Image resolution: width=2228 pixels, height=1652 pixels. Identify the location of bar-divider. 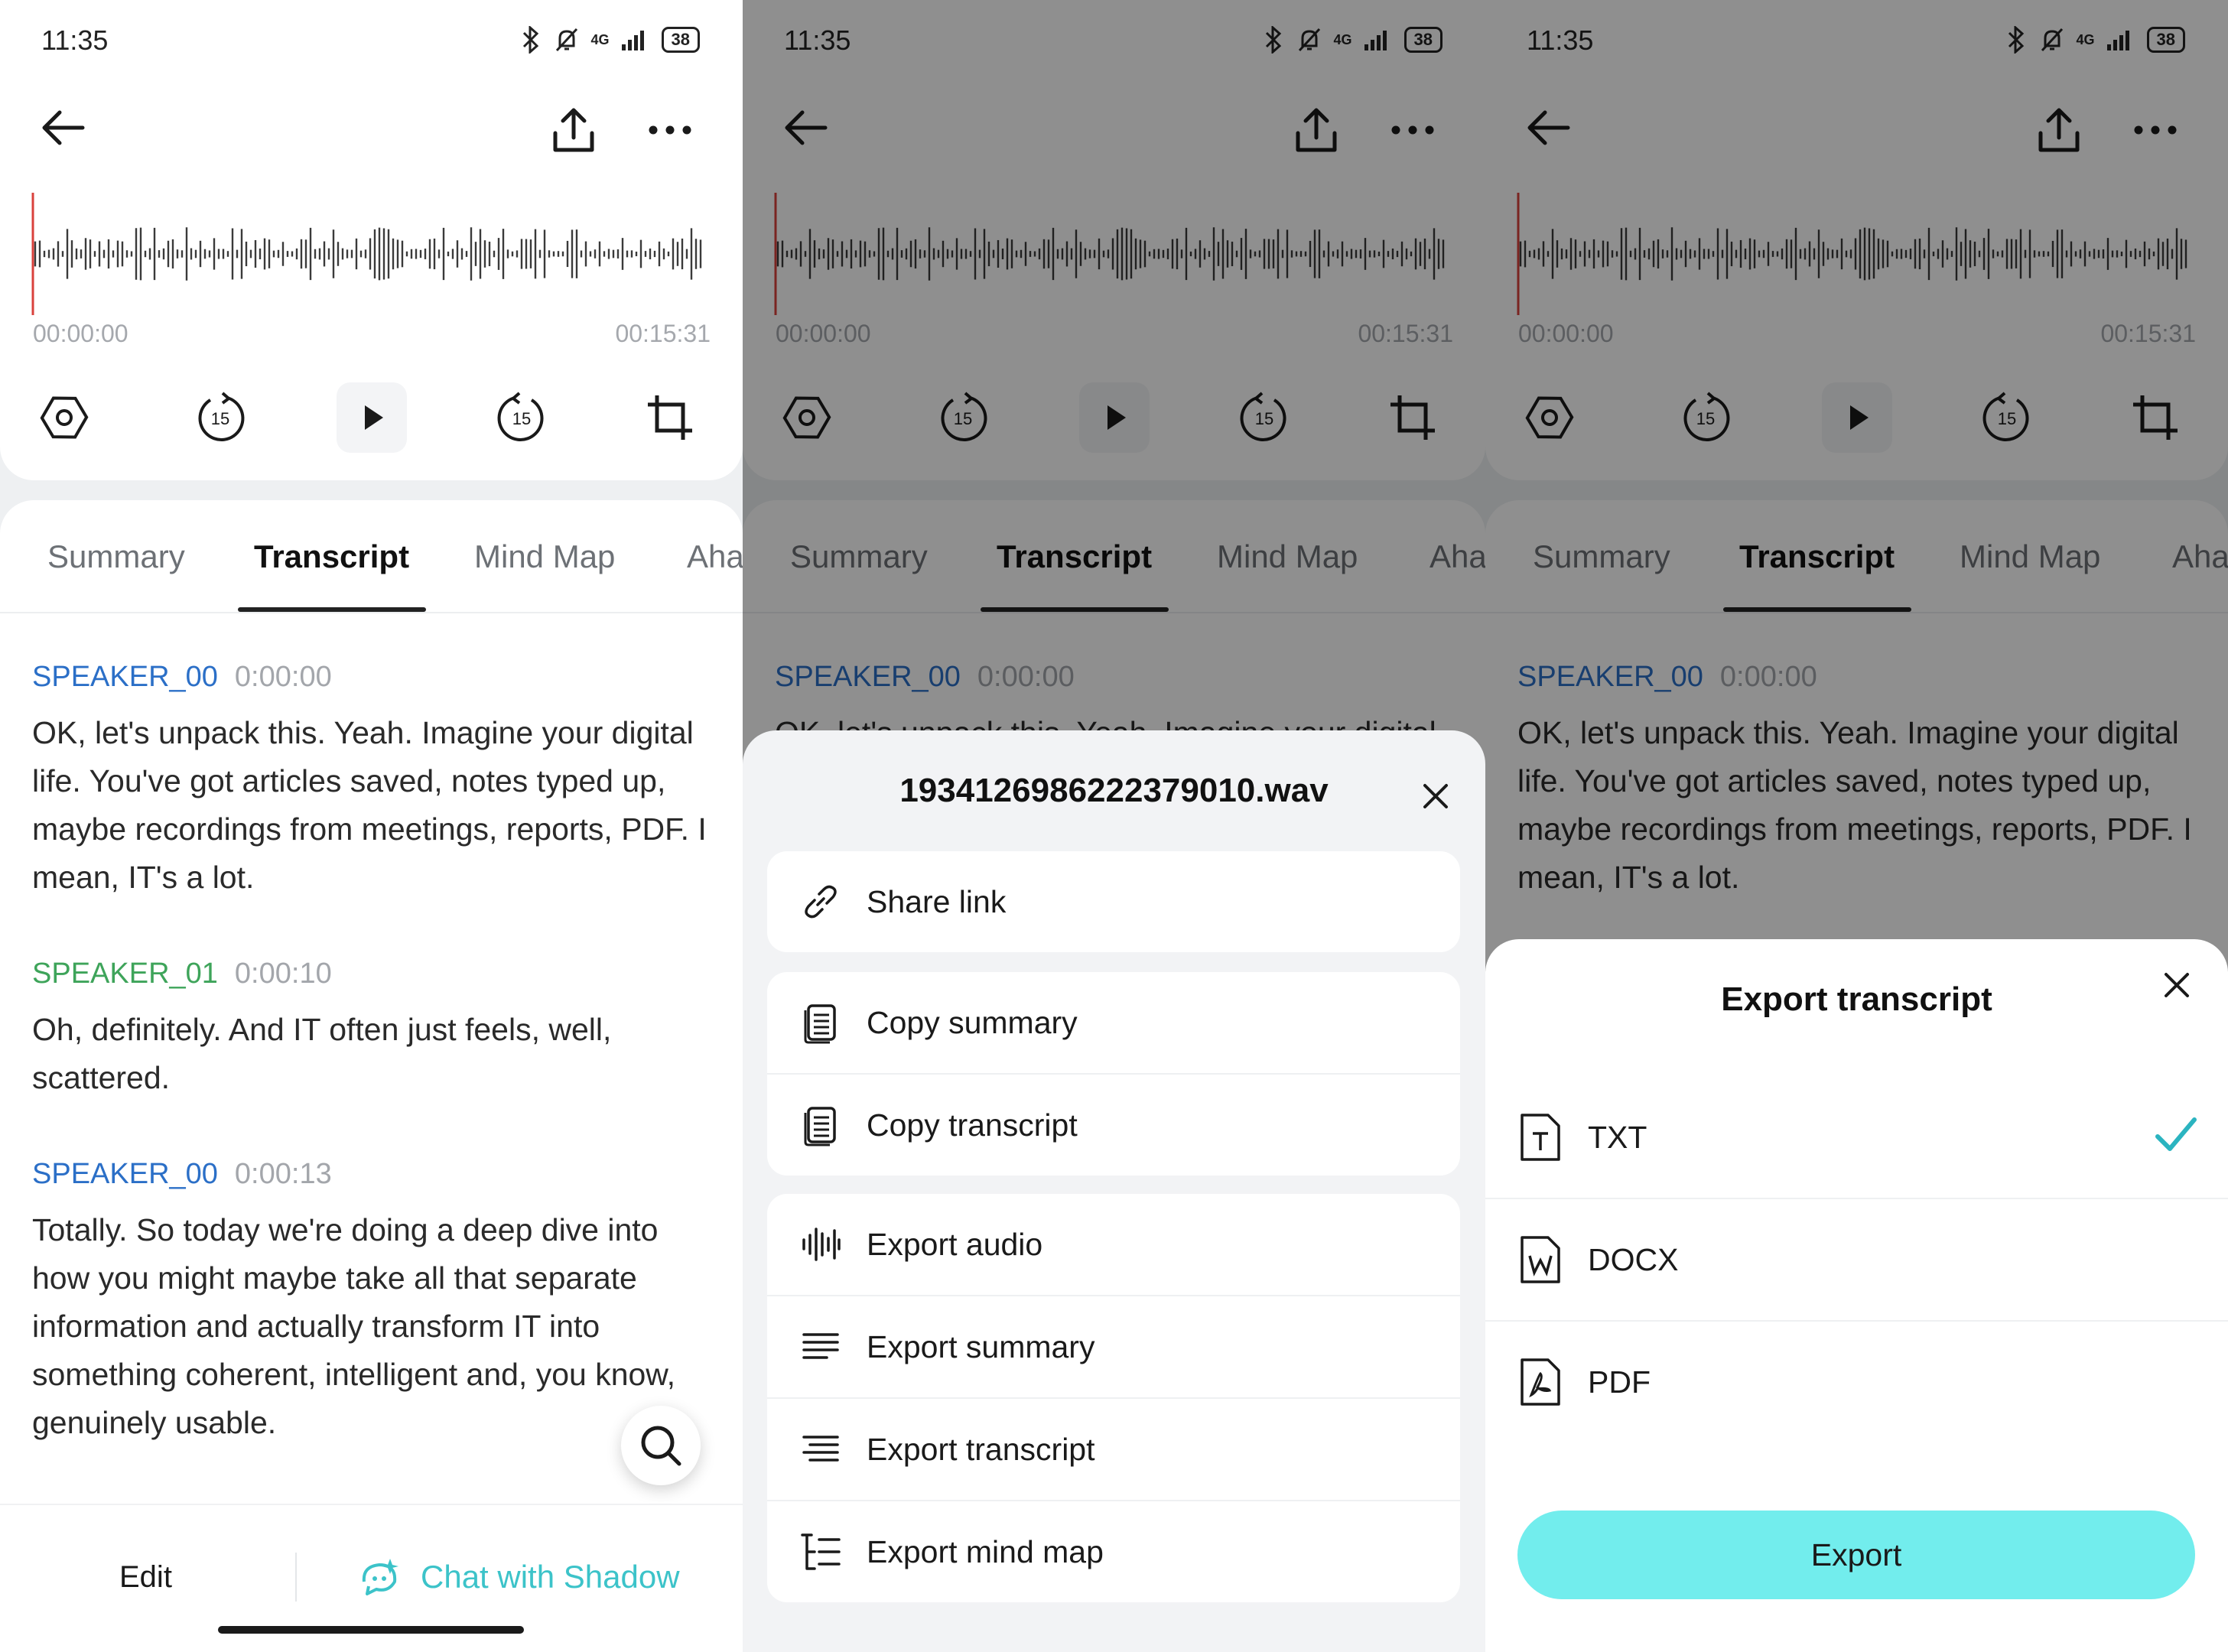
(296, 1578).